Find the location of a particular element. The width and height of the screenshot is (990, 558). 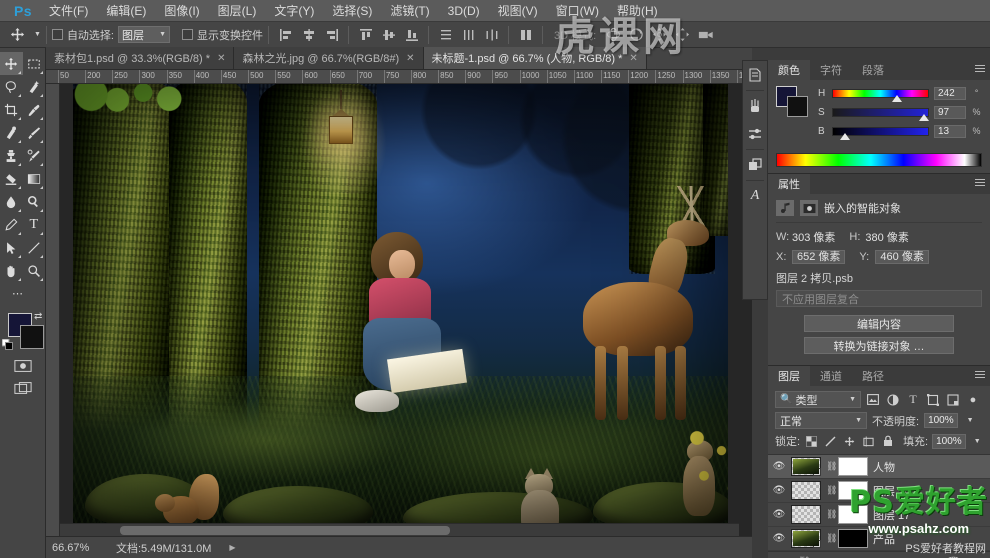

vertical-ruler is located at coordinates (53, 310).